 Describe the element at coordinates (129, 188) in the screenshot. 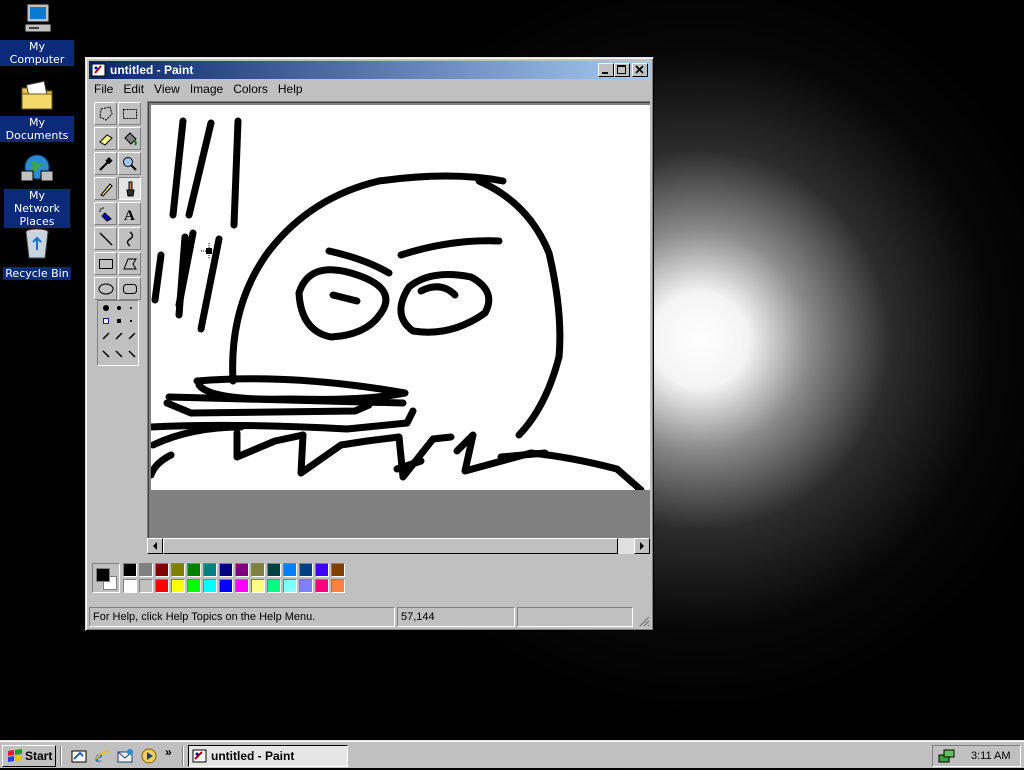

I see `tool-brush` at that location.